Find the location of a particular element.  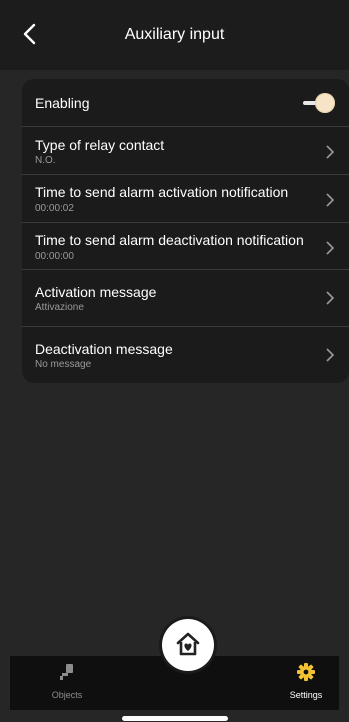

home-button is located at coordinates (188, 645).